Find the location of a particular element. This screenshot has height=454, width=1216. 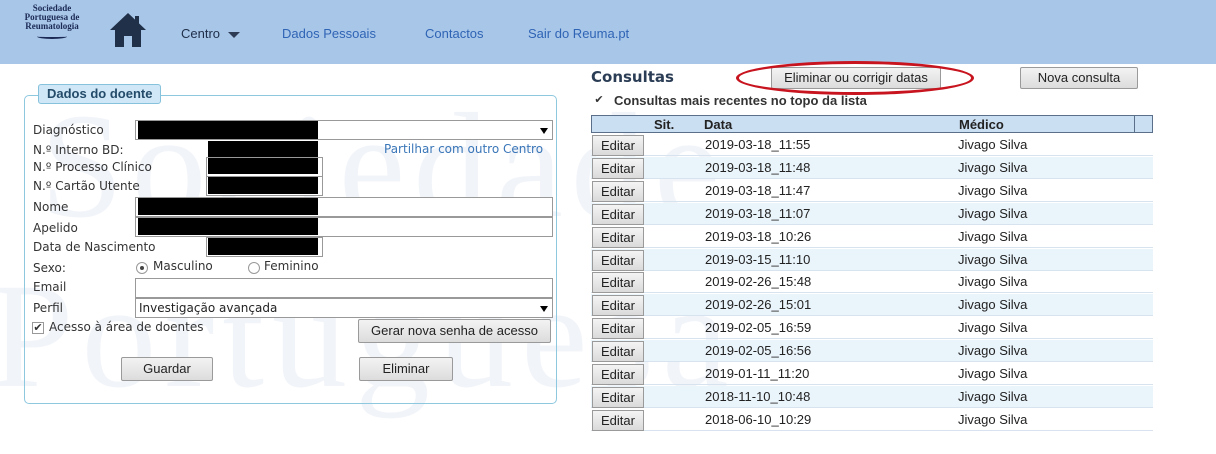

table-row: Editar 2019-02-26_15:01 Jivago Silva is located at coordinates (872, 305).